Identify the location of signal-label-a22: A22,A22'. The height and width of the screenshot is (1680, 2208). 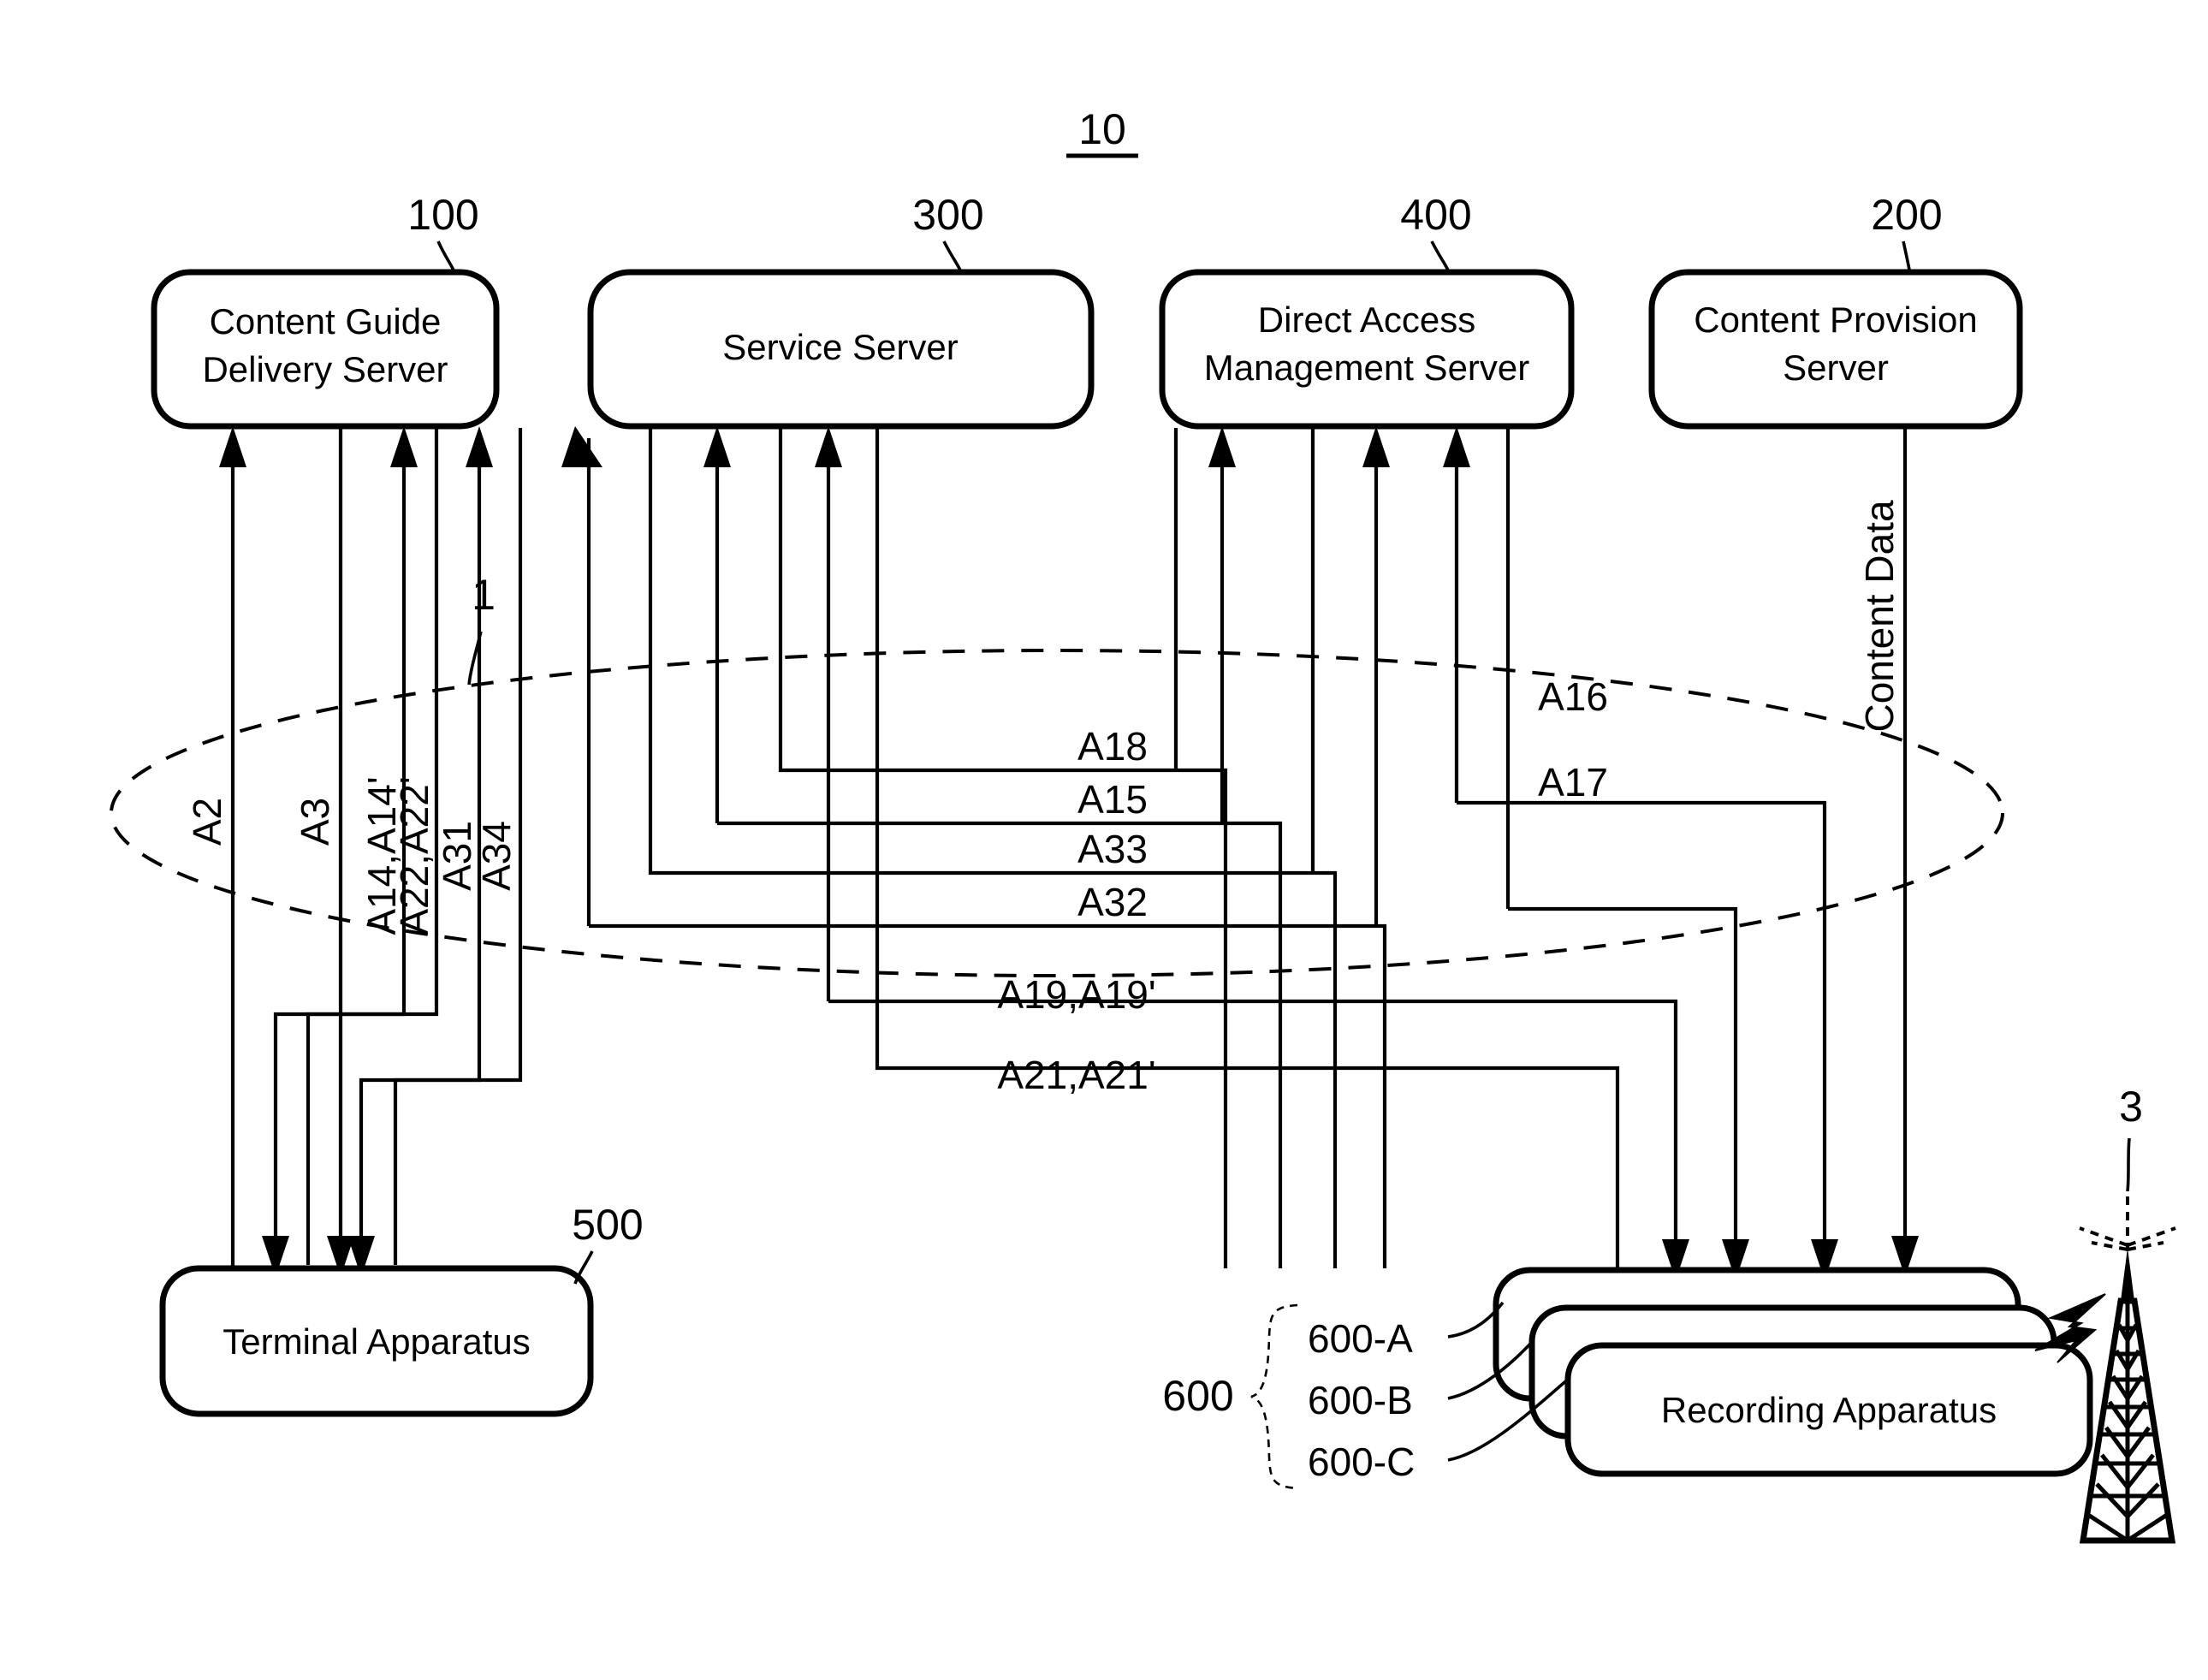
(414, 856).